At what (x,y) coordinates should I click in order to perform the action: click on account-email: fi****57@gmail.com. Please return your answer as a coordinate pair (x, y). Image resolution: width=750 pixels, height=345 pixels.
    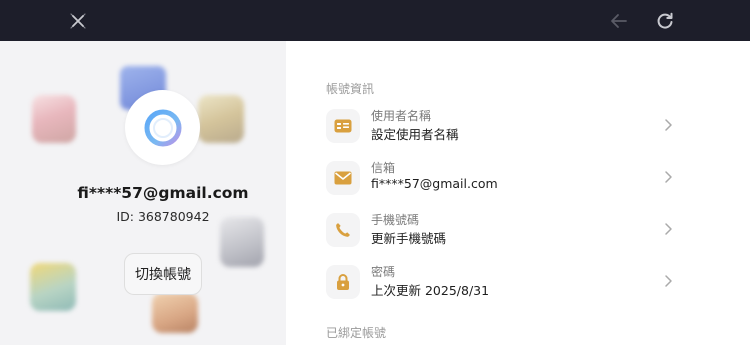
    Looking at the image, I should click on (163, 193).